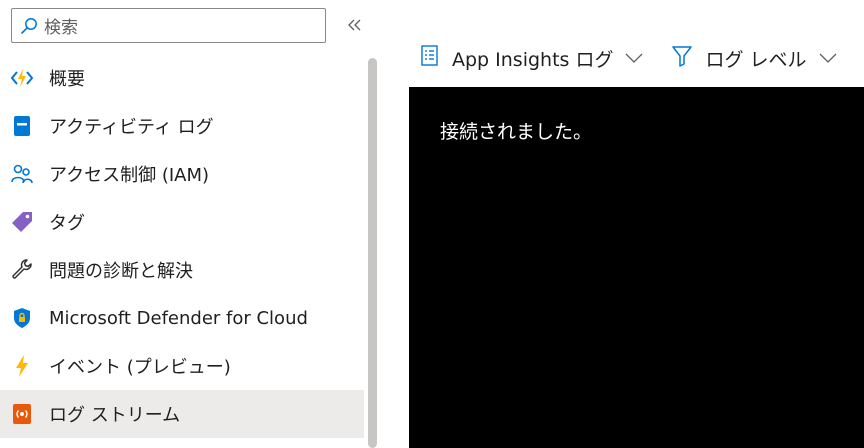 Image resolution: width=864 pixels, height=448 pixels. I want to click on quickstart-lightning-icon, so click(22, 78).